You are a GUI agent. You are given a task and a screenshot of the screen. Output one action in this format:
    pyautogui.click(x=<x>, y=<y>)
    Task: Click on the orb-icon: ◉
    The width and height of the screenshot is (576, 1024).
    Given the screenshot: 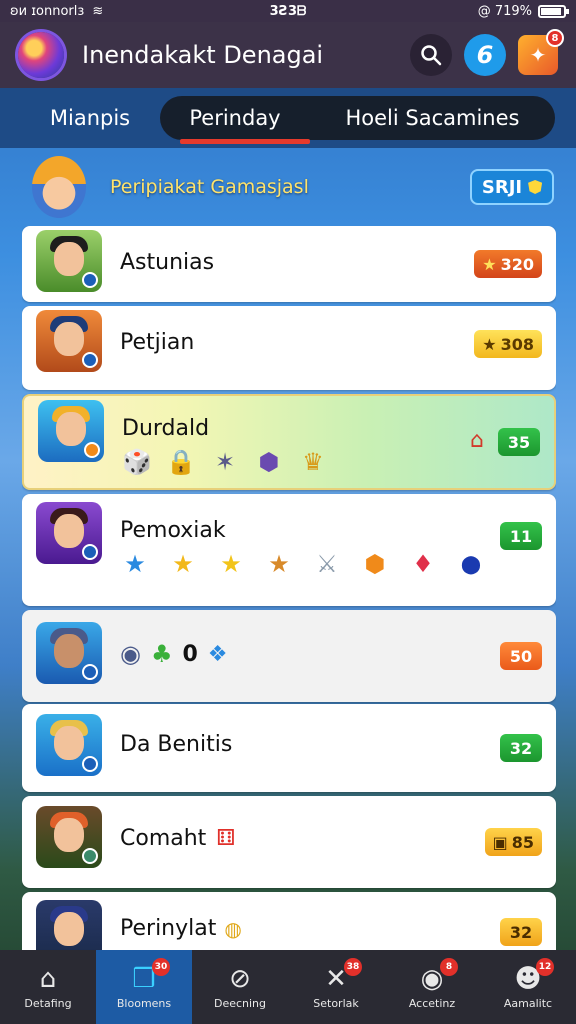 What is the action you would take?
    pyautogui.click(x=130, y=654)
    